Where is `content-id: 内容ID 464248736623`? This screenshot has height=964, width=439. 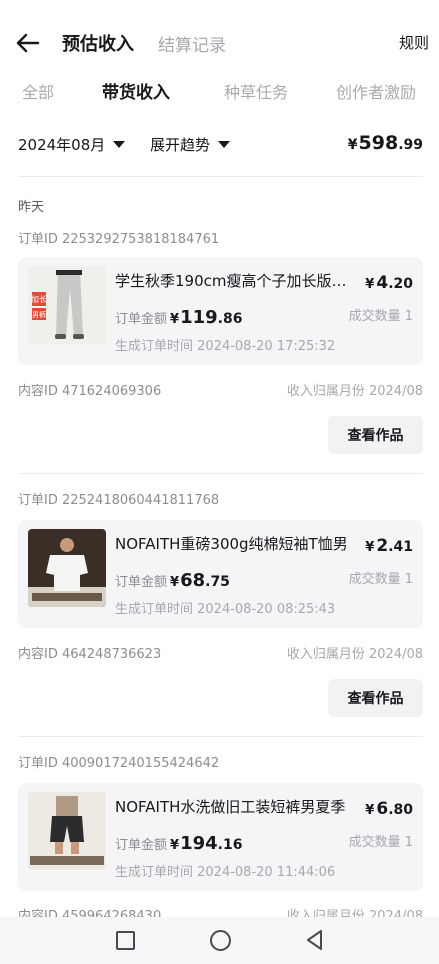 content-id: 内容ID 464248736623 is located at coordinates (90, 654).